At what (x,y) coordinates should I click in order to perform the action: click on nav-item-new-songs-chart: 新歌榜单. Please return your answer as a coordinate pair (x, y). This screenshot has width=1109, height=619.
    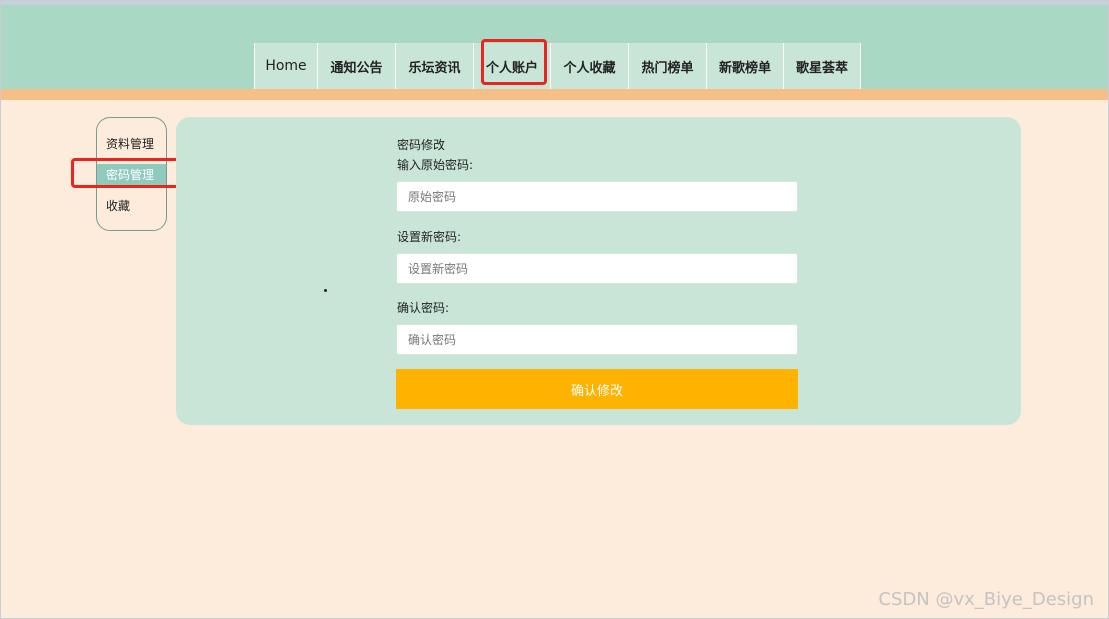
    Looking at the image, I should click on (744, 66).